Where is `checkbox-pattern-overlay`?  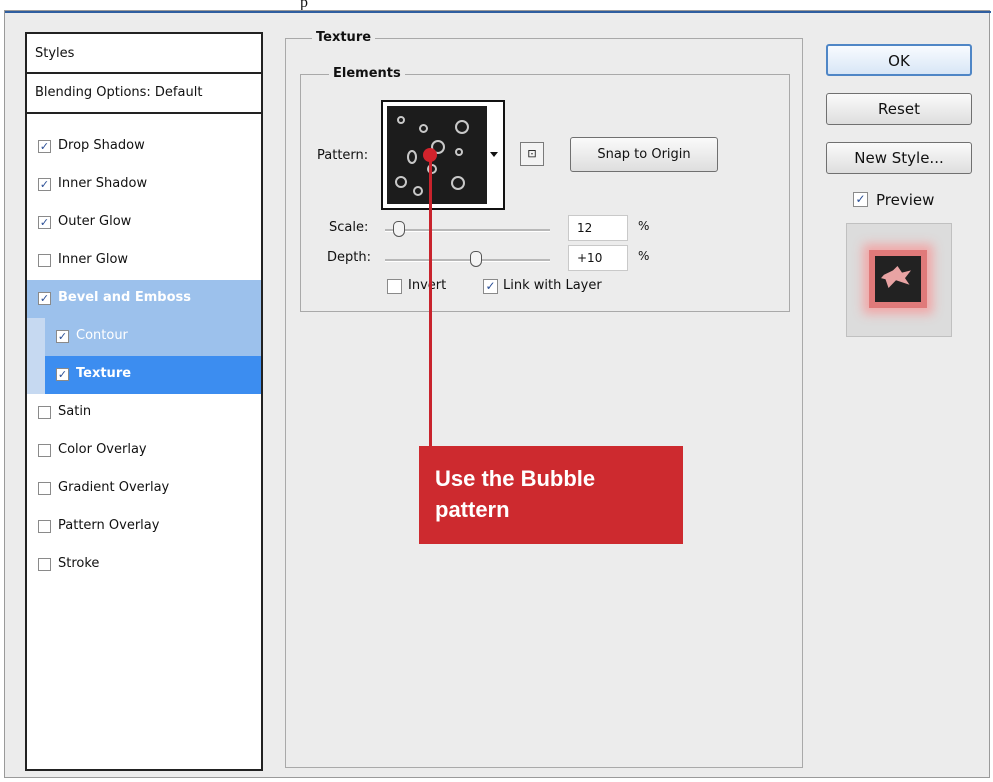
checkbox-pattern-overlay is located at coordinates (44, 526).